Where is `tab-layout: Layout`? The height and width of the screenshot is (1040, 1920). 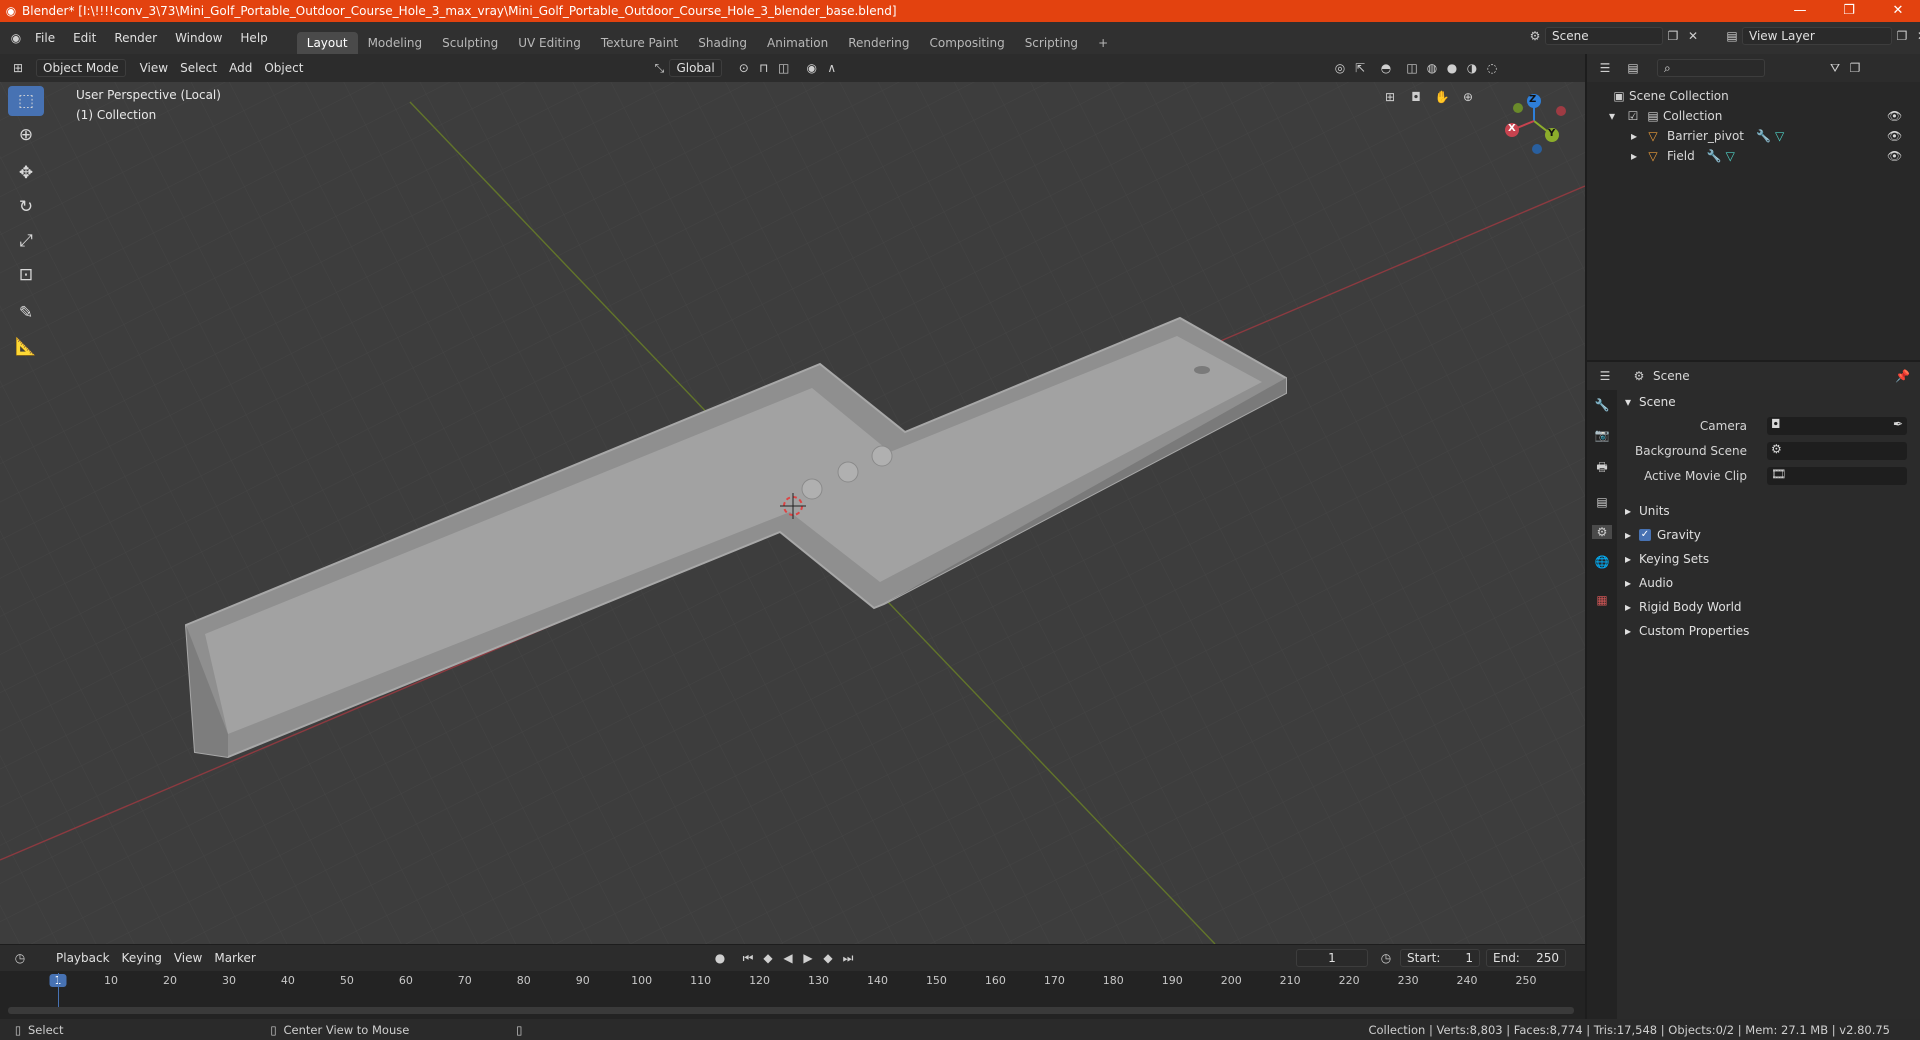 tab-layout: Layout is located at coordinates (327, 43).